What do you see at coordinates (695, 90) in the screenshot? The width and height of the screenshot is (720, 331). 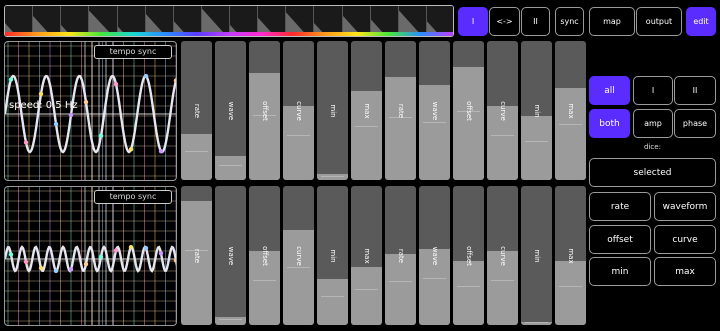 I see `select-two-button: II` at bounding box center [695, 90].